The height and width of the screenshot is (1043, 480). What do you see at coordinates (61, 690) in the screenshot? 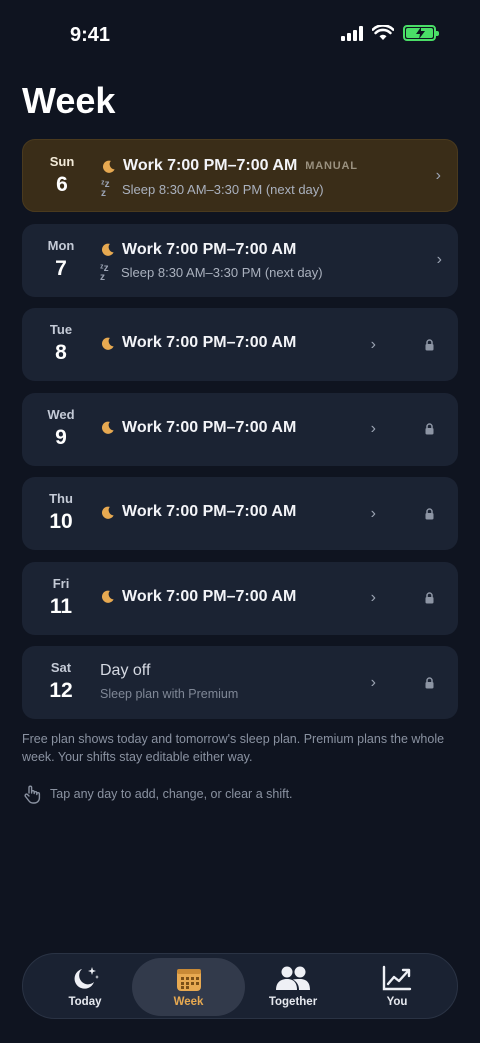
I see `day-number: 12` at bounding box center [61, 690].